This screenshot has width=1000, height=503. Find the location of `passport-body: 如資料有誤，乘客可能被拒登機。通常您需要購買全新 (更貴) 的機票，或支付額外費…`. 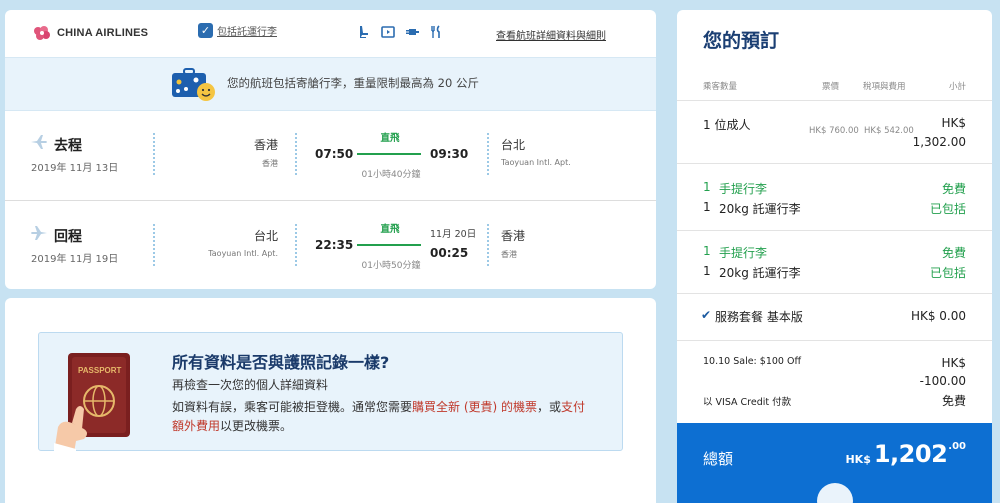

passport-body: 如資料有誤，乘客可能被拒登機。通常您需要購買全新 (更貴) 的機票，或支付額外費… is located at coordinates (382, 417).